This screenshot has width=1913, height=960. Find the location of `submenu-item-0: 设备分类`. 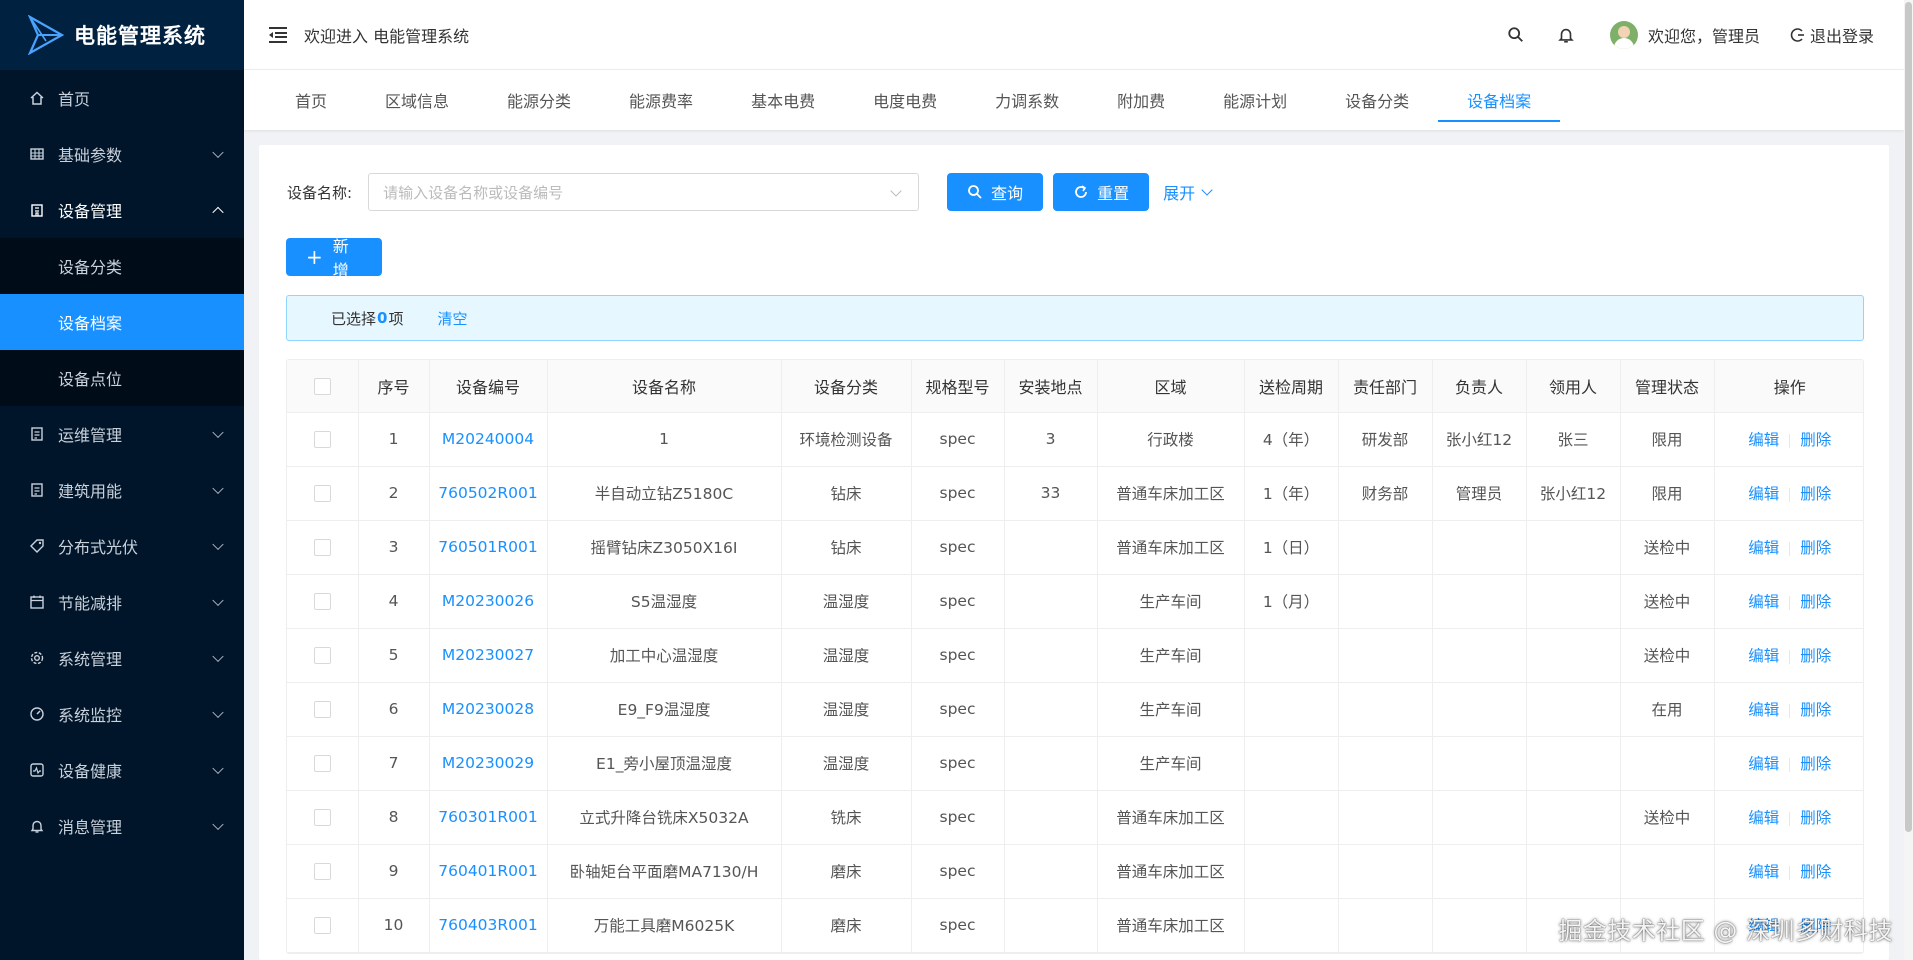

submenu-item-0: 设备分类 is located at coordinates (122, 266).